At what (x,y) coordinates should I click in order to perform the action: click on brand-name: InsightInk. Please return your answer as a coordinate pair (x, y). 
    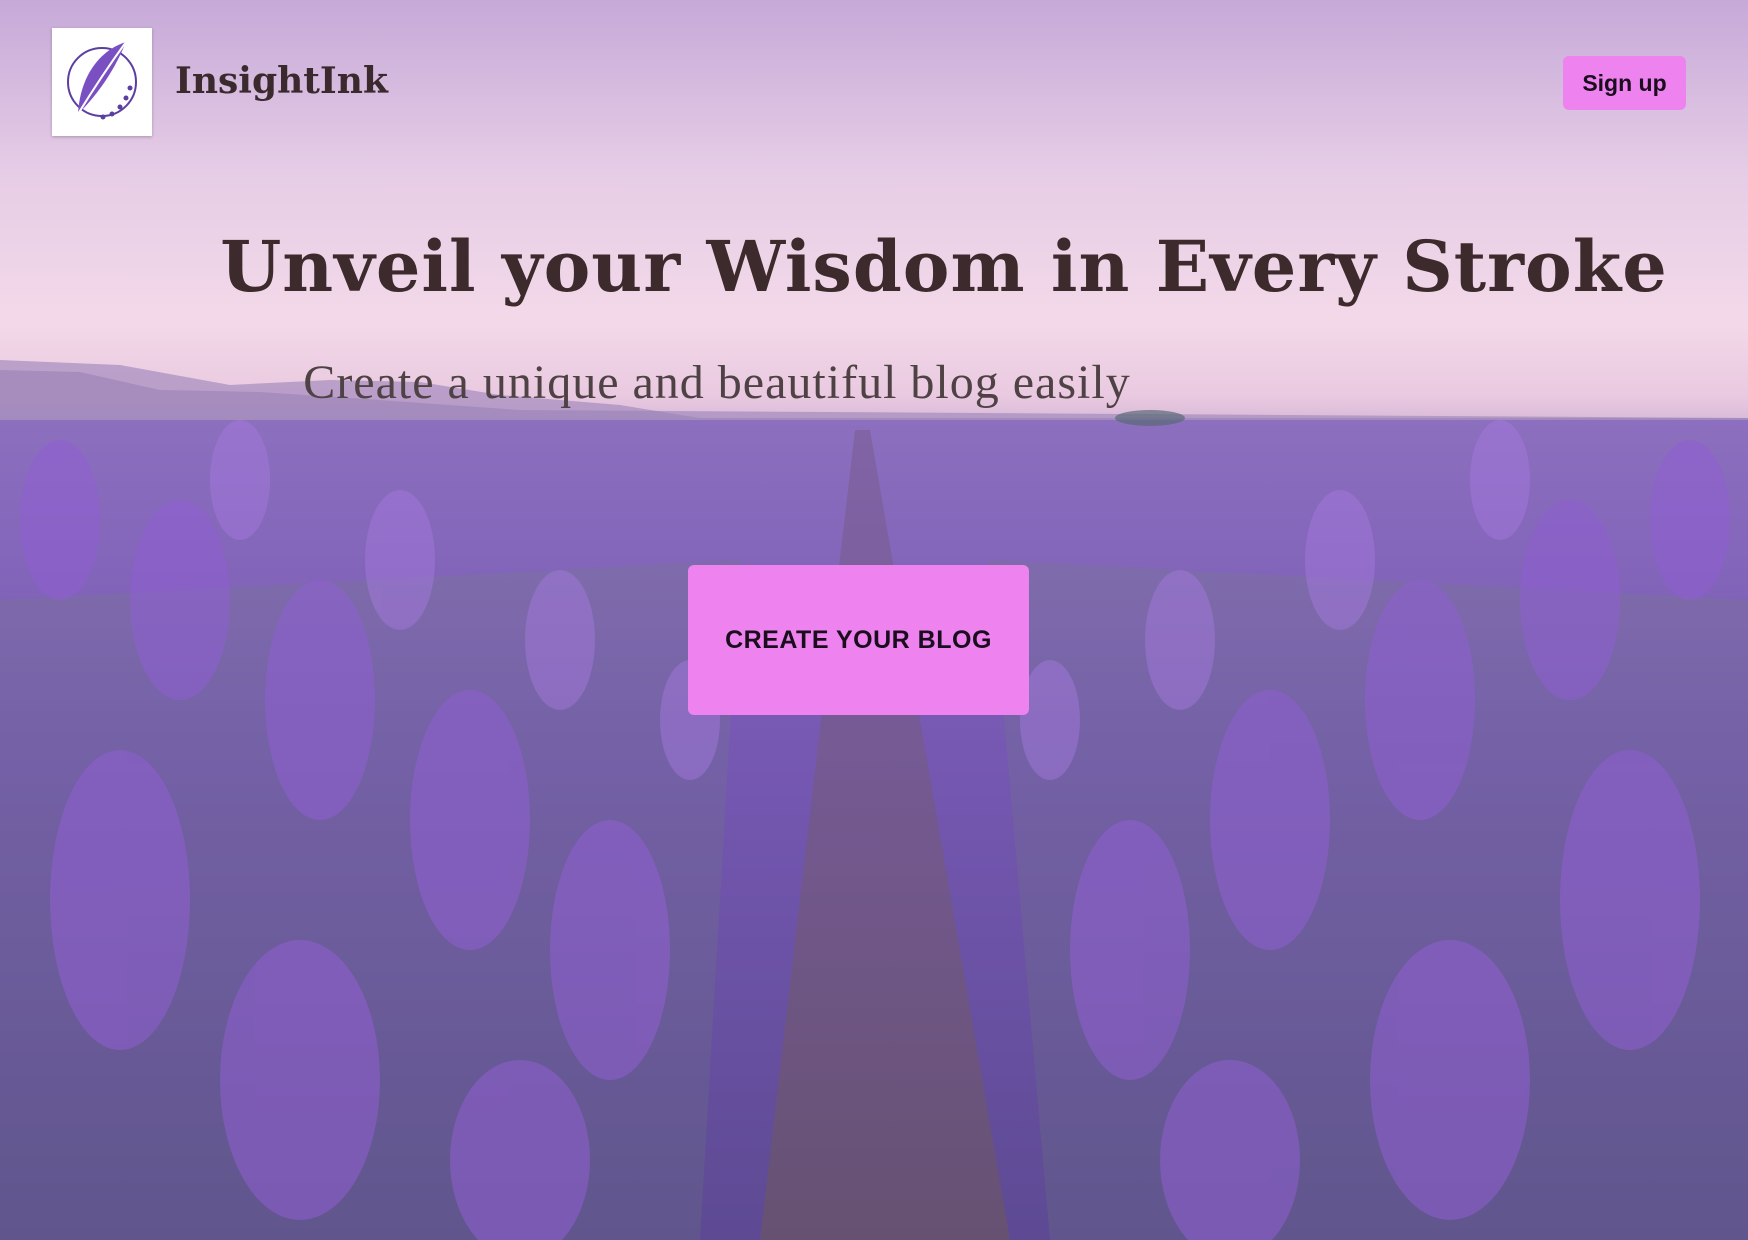
    Looking at the image, I should click on (281, 81).